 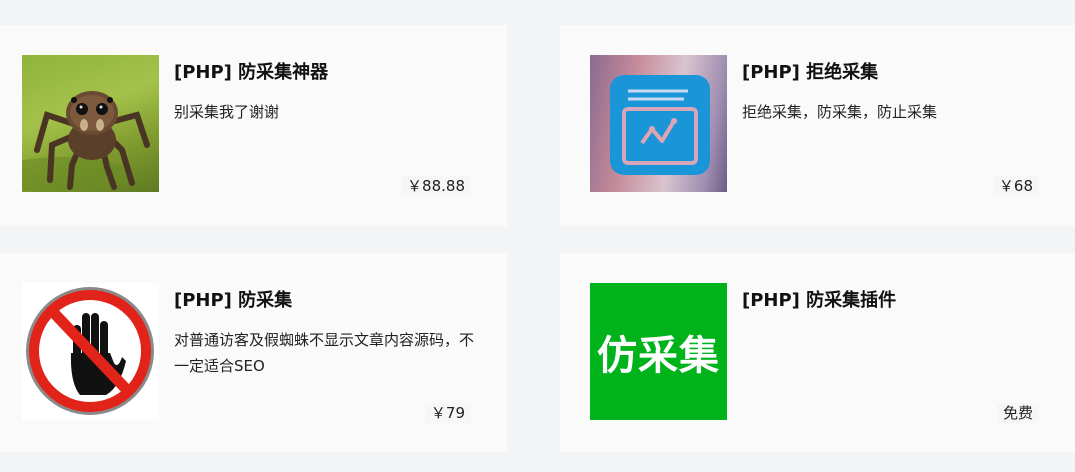 What do you see at coordinates (810, 71) in the screenshot?
I see `product-title: [PHP] 拒绝采集` at bounding box center [810, 71].